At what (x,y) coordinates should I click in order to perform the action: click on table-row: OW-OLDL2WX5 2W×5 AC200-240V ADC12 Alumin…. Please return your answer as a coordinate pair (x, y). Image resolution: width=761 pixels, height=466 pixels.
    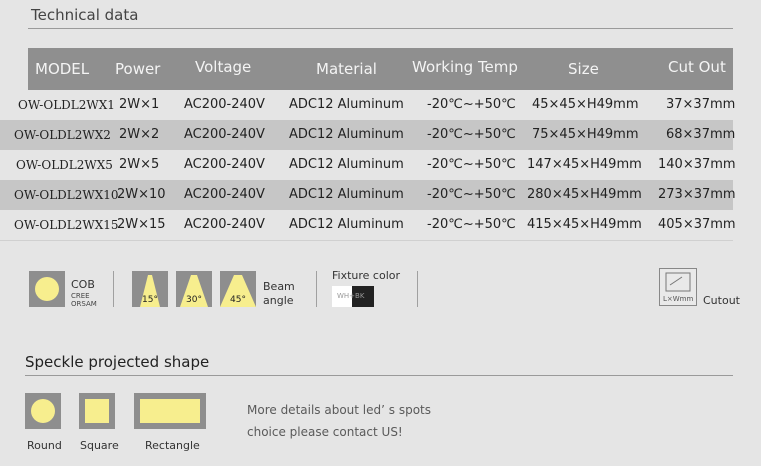
    Looking at the image, I should click on (368, 165).